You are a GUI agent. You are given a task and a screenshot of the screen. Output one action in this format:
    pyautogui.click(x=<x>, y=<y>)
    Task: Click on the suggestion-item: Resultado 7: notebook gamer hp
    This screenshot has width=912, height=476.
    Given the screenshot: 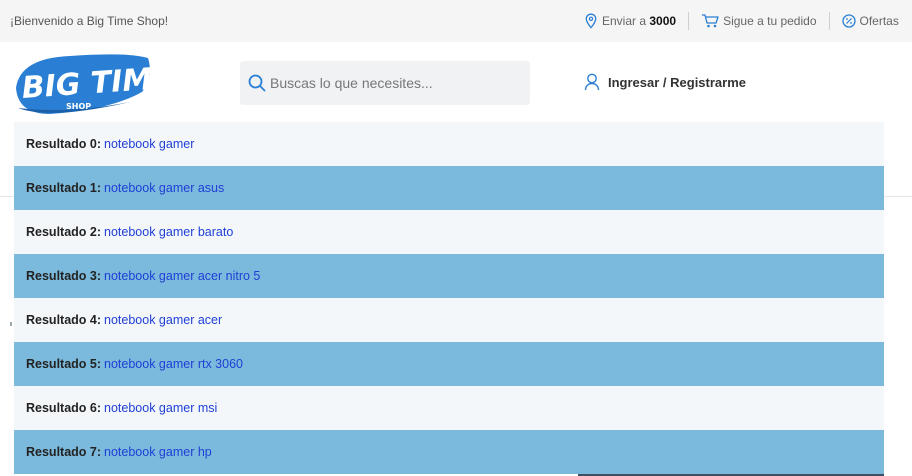 What is the action you would take?
    pyautogui.click(x=449, y=452)
    